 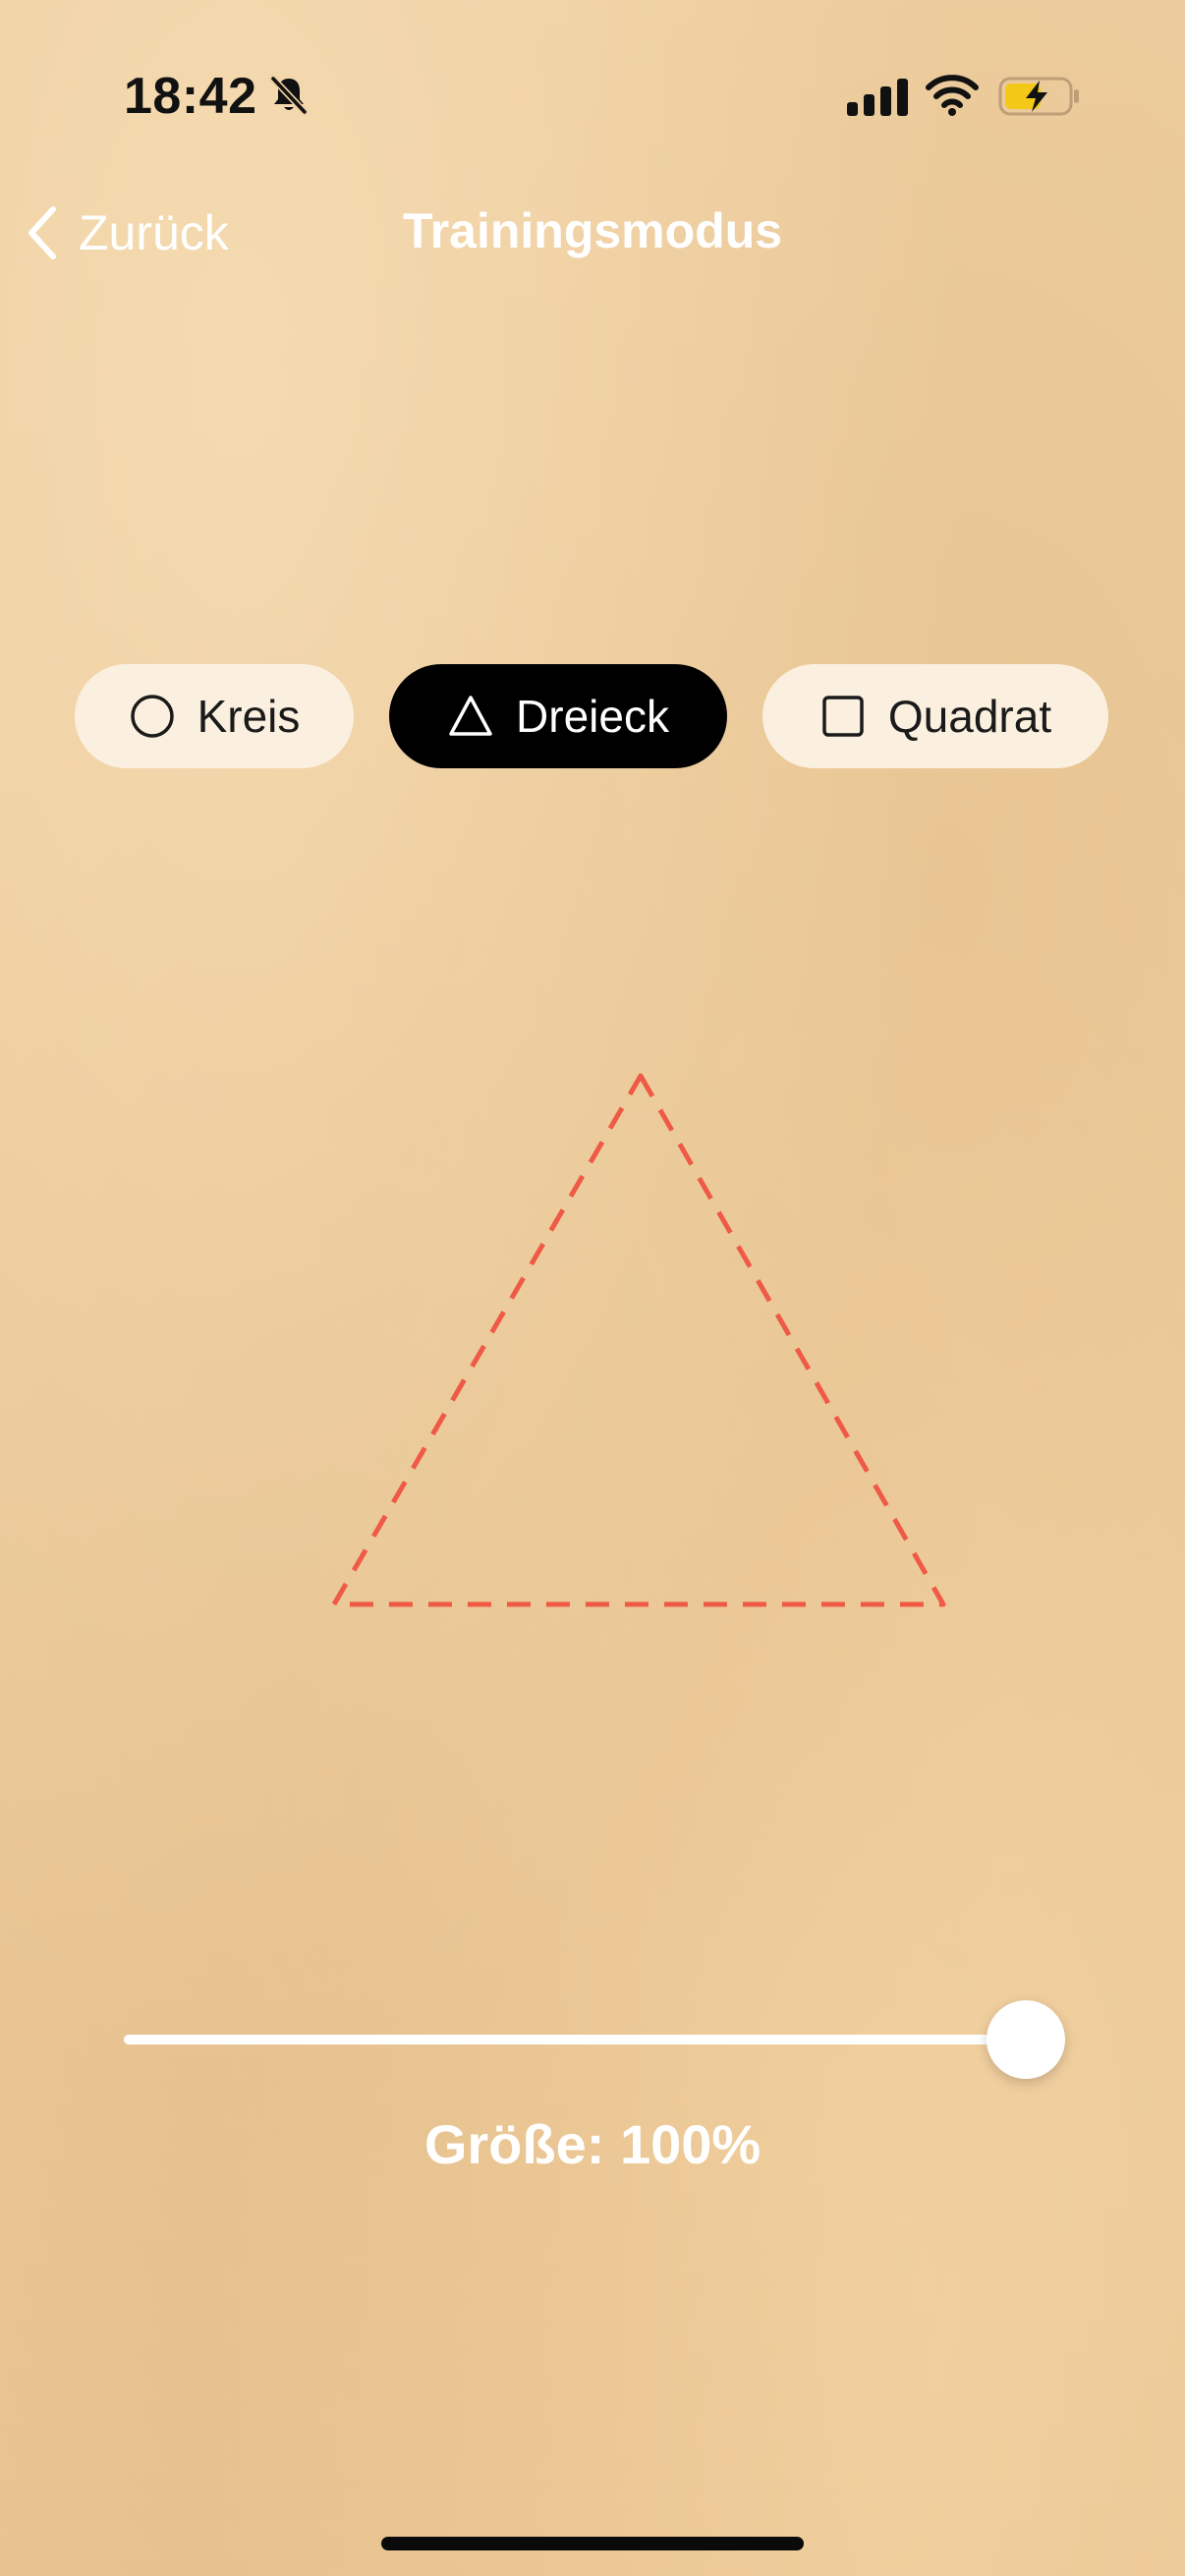 I want to click on home-indicator, so click(x=592, y=2543).